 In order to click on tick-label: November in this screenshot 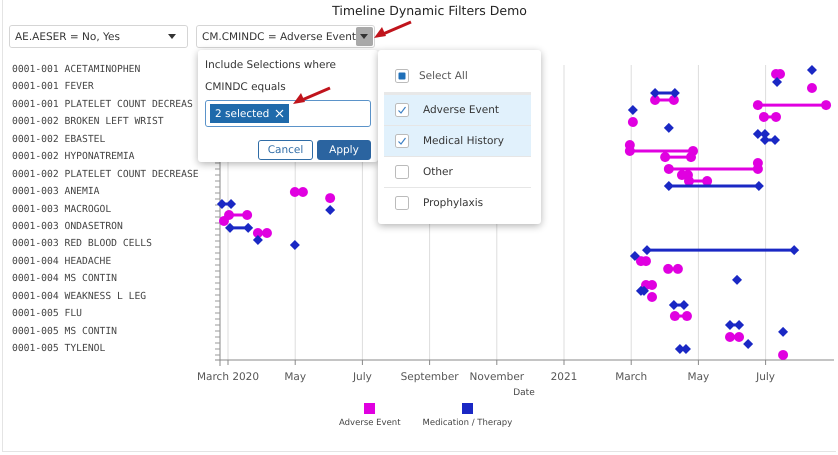, I will do `click(496, 377)`.